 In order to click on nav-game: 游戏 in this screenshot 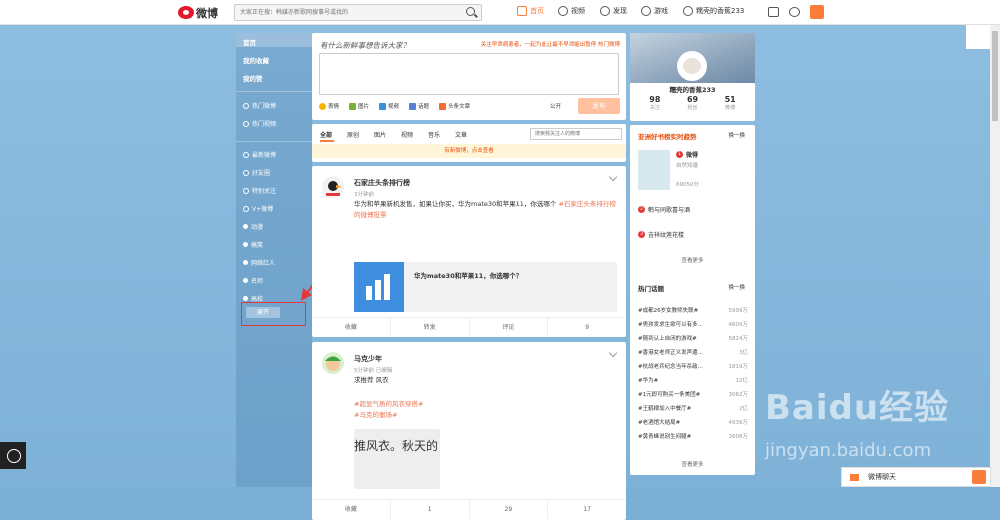, I will do `click(654, 11)`.